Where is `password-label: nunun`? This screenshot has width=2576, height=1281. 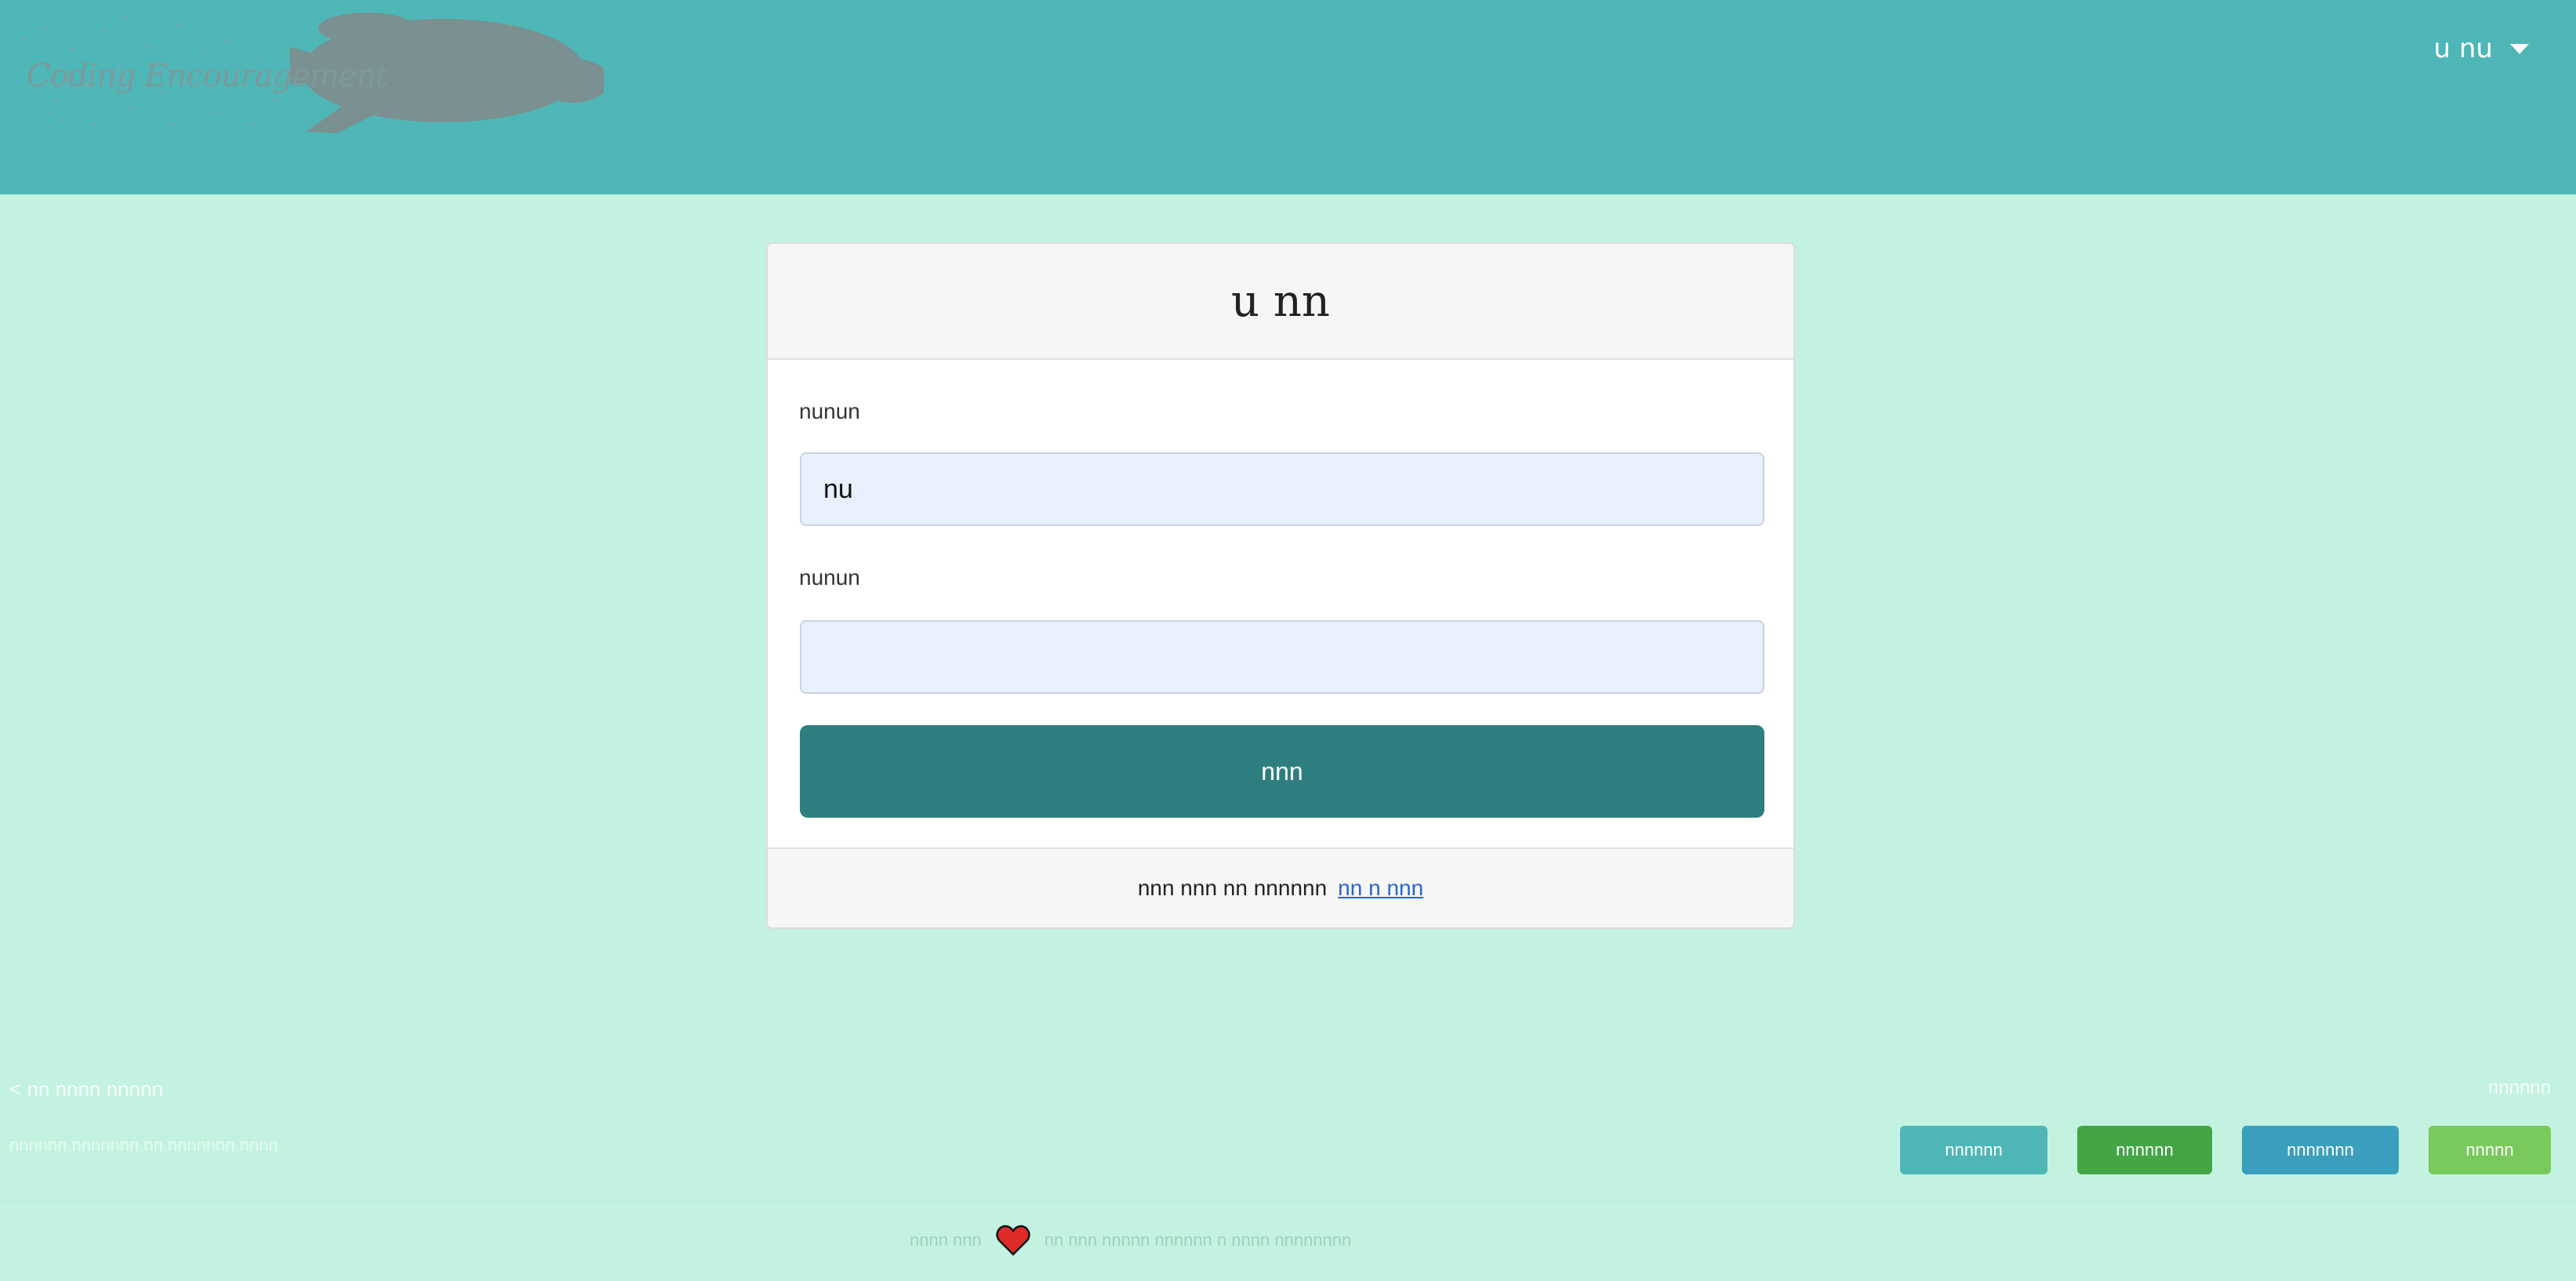 password-label: nunun is located at coordinates (829, 577).